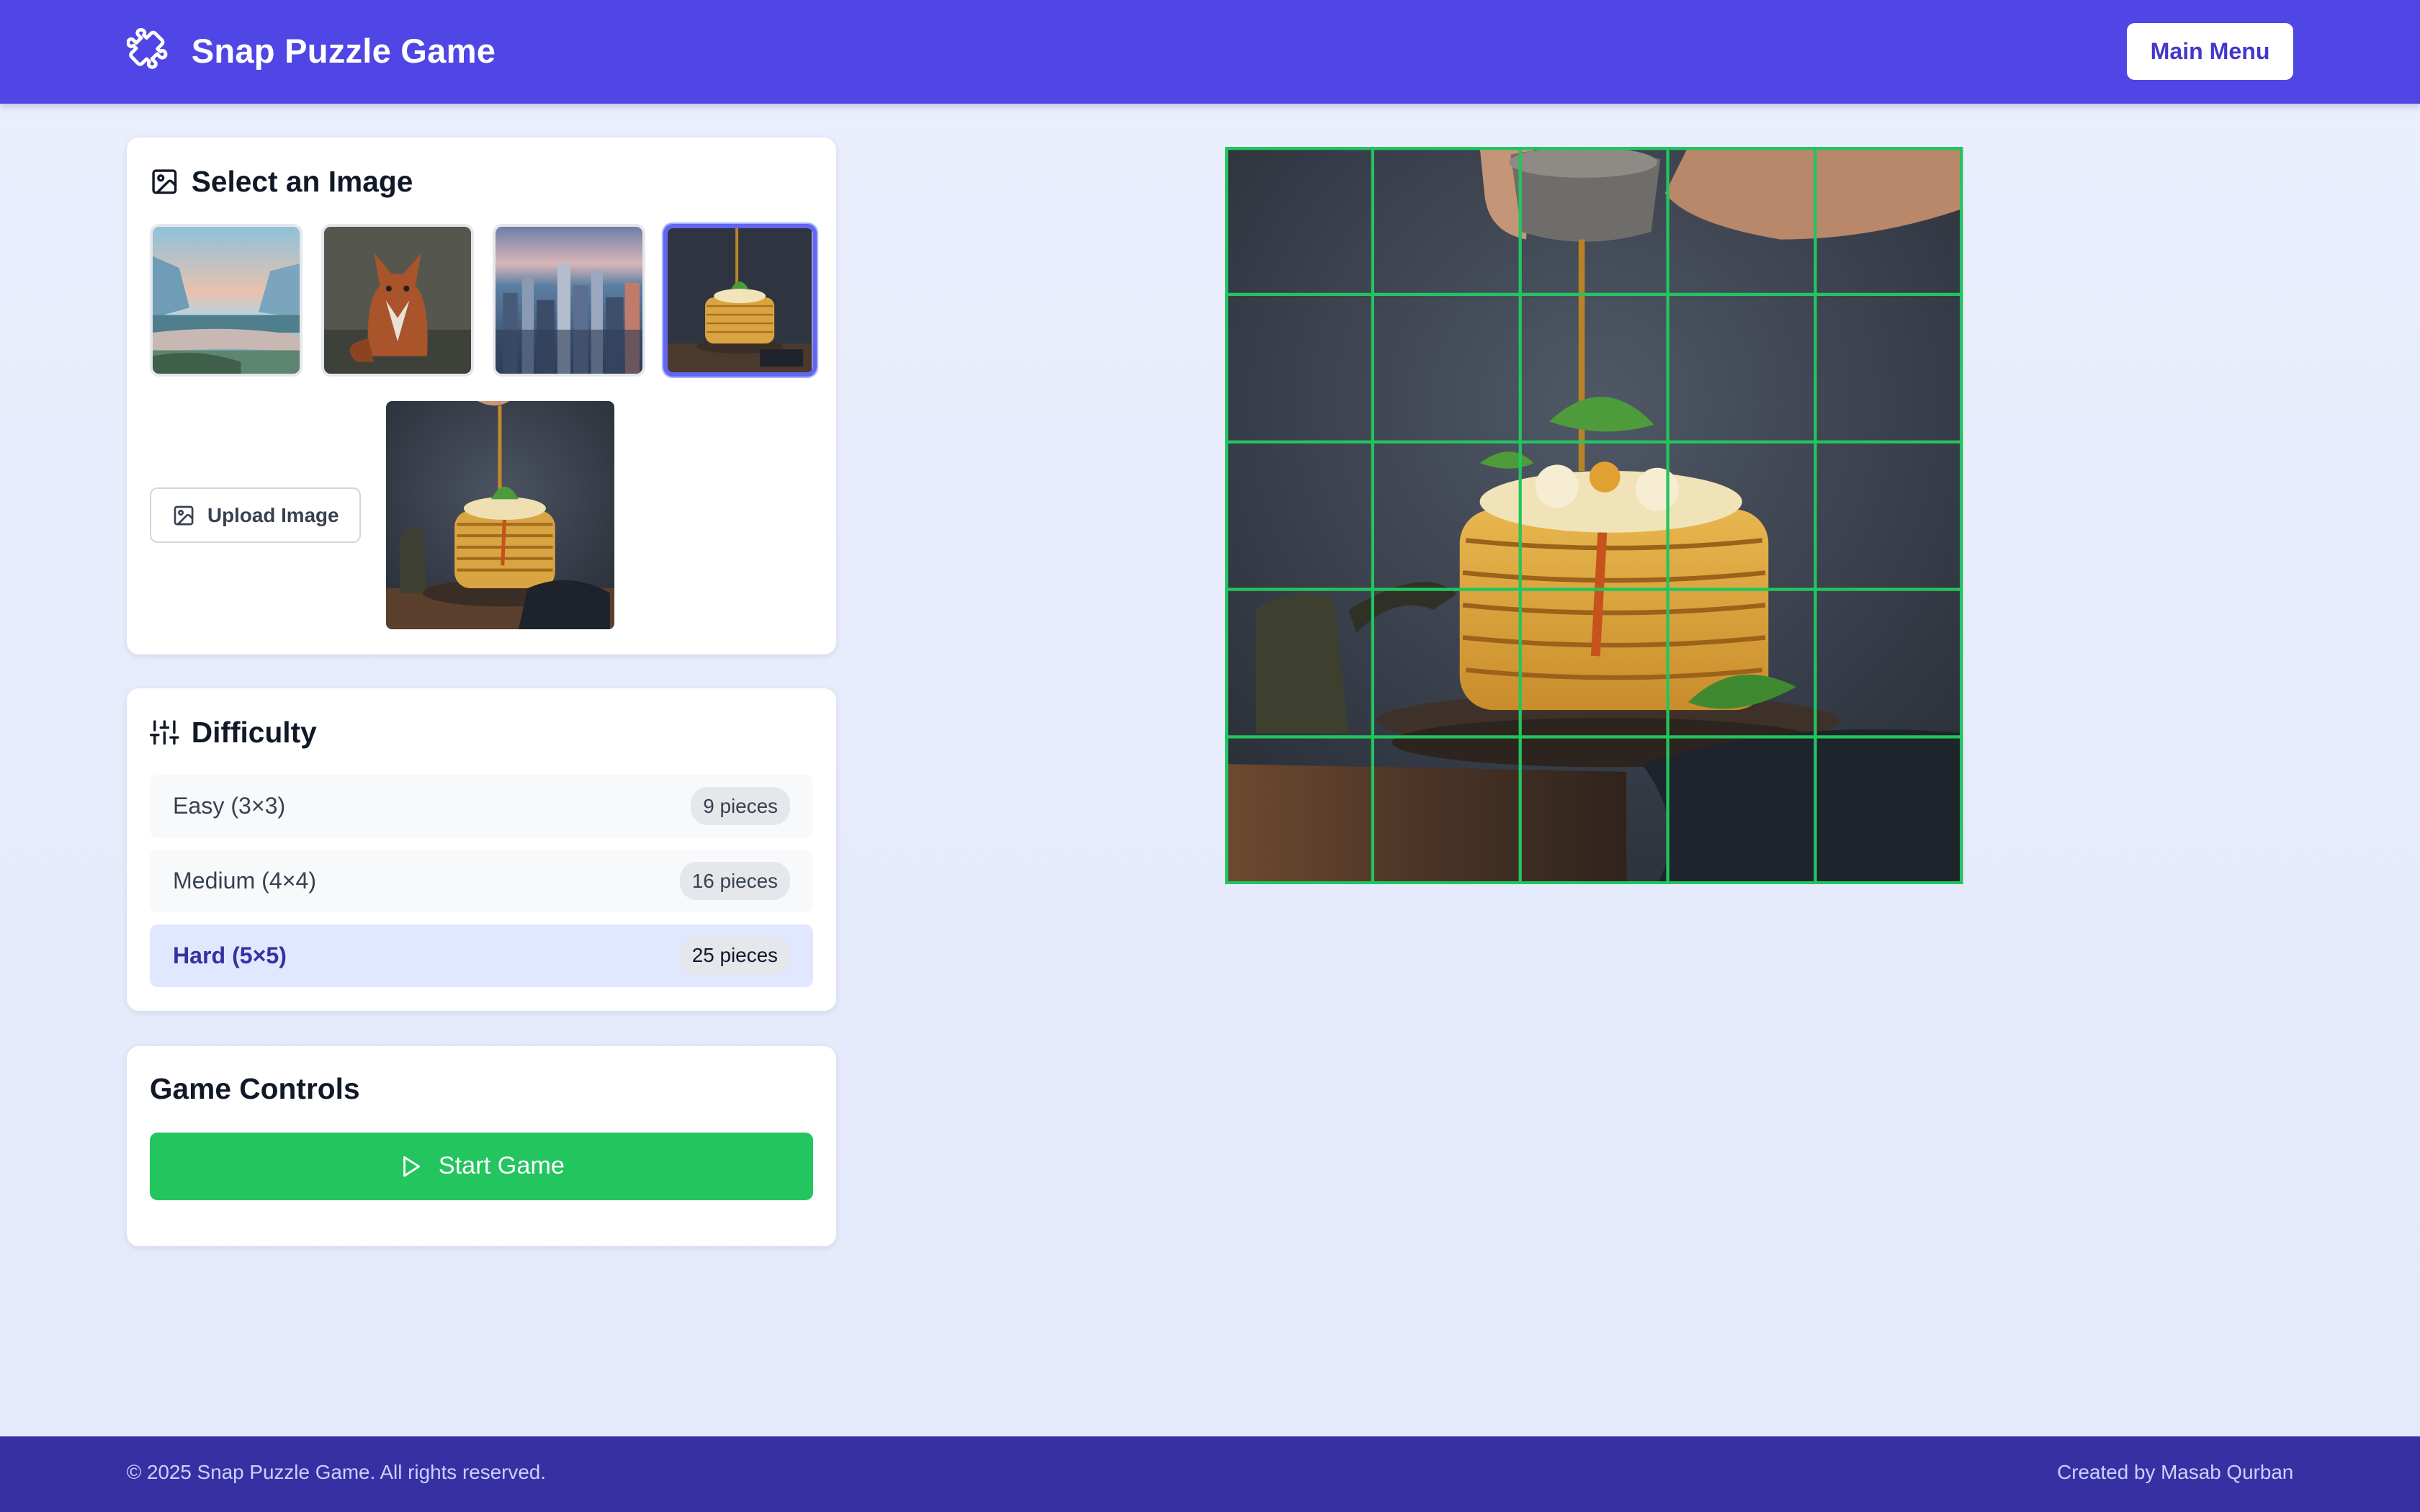 Image resolution: width=2420 pixels, height=1512 pixels. I want to click on start-game-button: Start Game, so click(481, 1166).